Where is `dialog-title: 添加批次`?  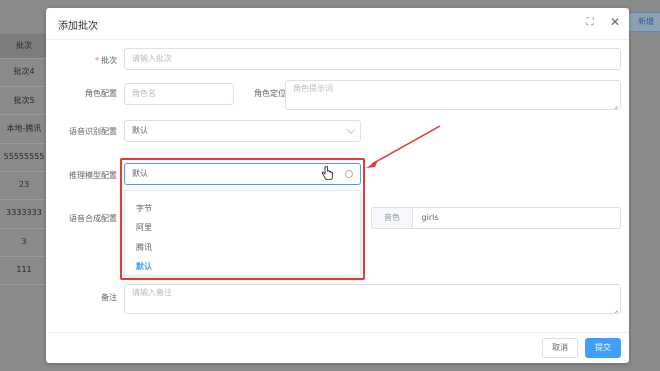 dialog-title: 添加批次 is located at coordinates (78, 26).